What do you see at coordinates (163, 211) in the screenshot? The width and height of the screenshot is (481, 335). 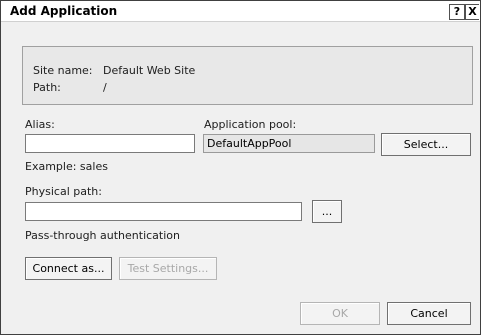 I see `physical-path-input` at bounding box center [163, 211].